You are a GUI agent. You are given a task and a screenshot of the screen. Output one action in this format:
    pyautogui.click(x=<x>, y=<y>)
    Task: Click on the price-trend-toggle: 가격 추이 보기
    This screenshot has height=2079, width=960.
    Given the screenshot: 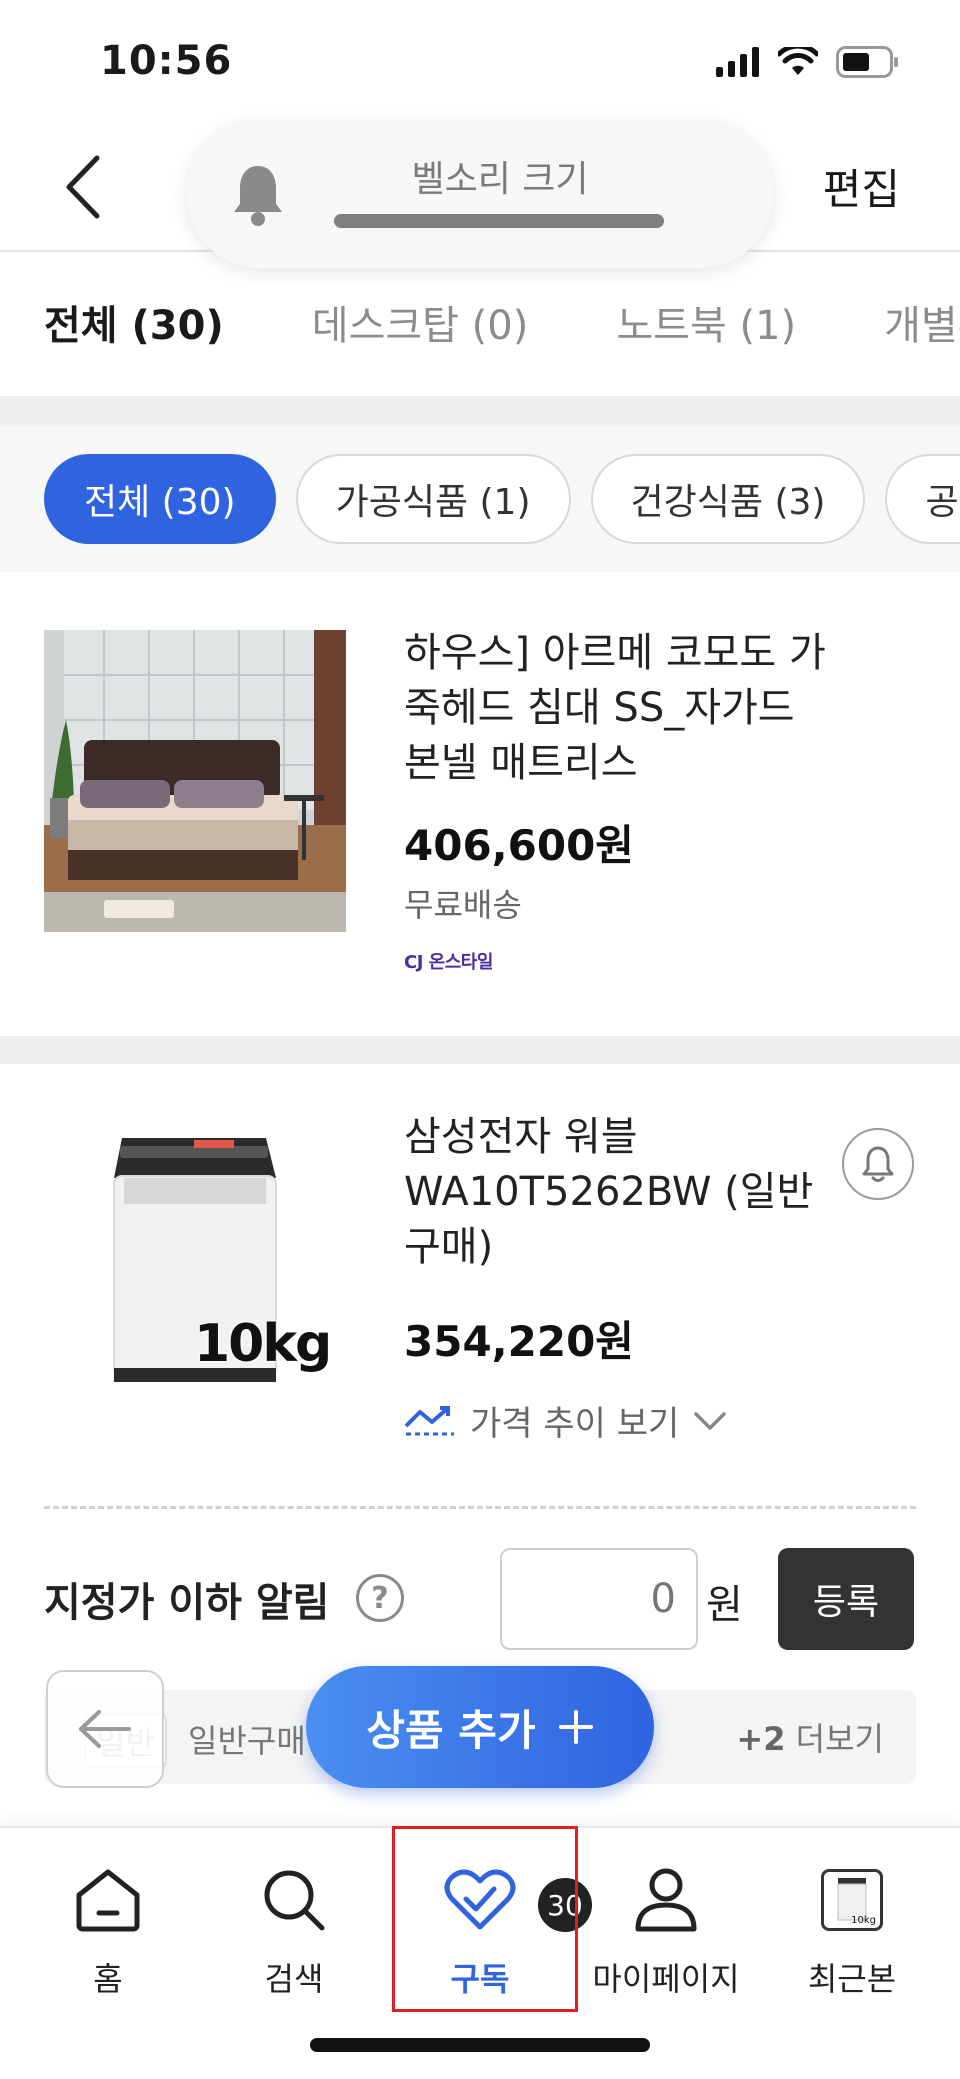 What is the action you would take?
    pyautogui.click(x=565, y=1420)
    